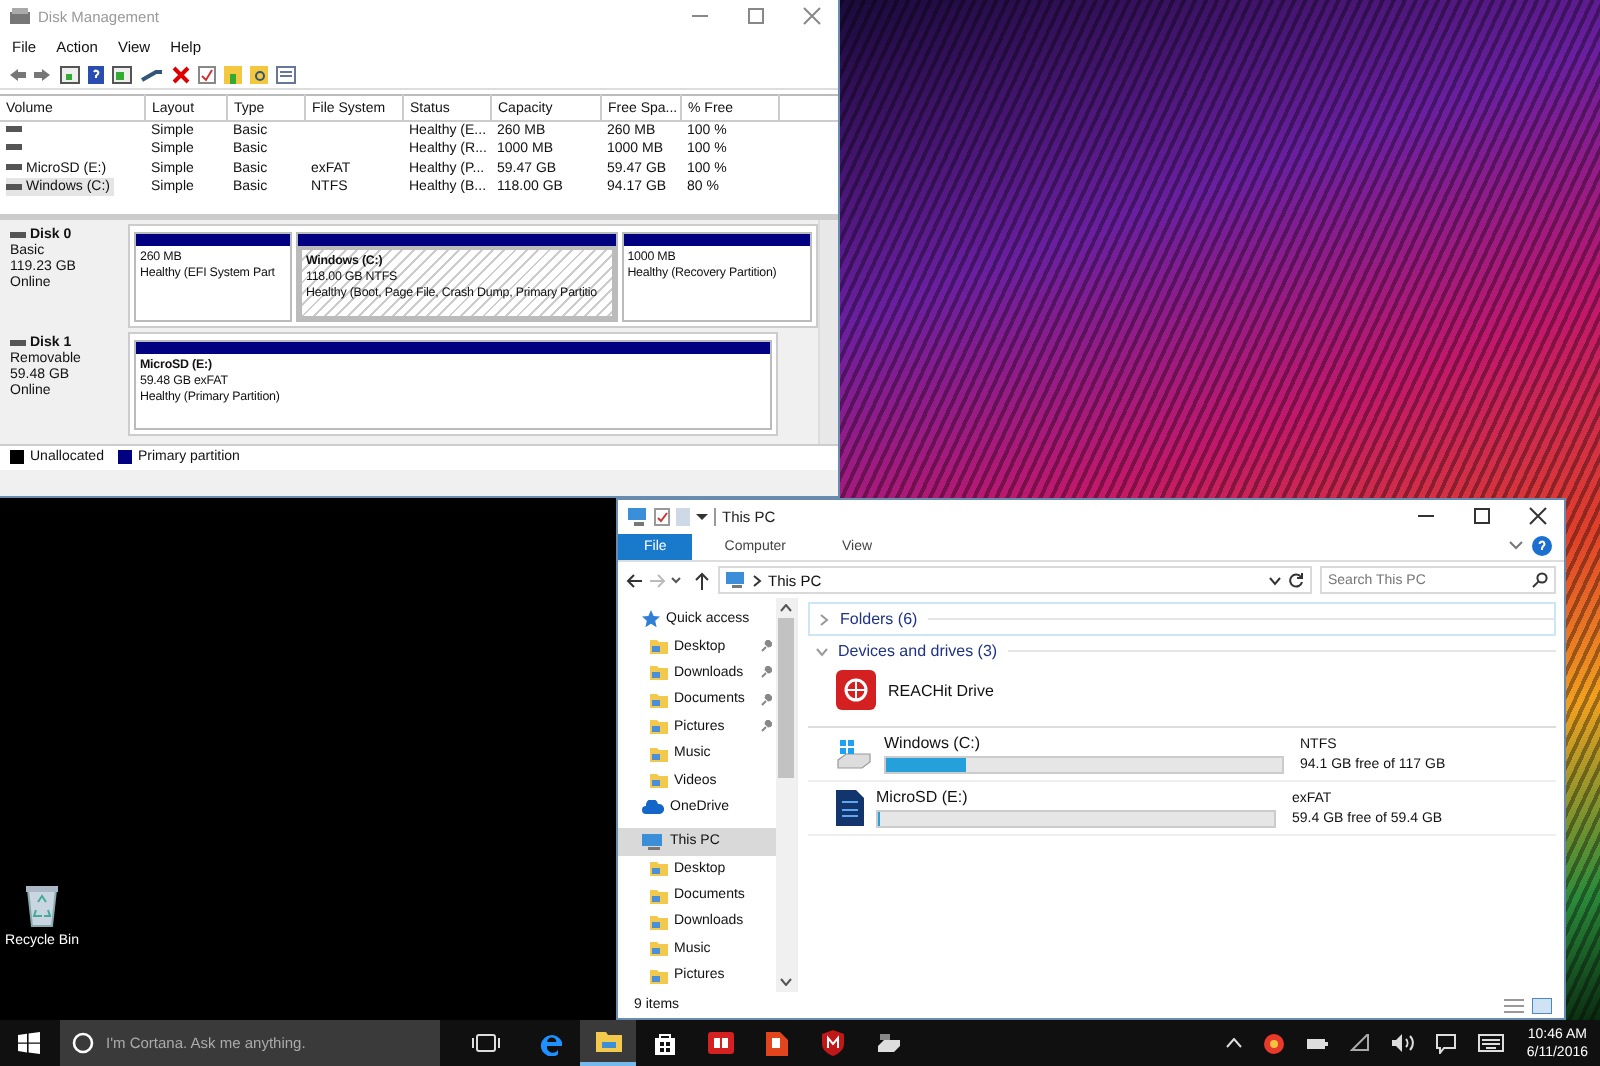  I want to click on cortana-circle-icon, so click(83, 1043).